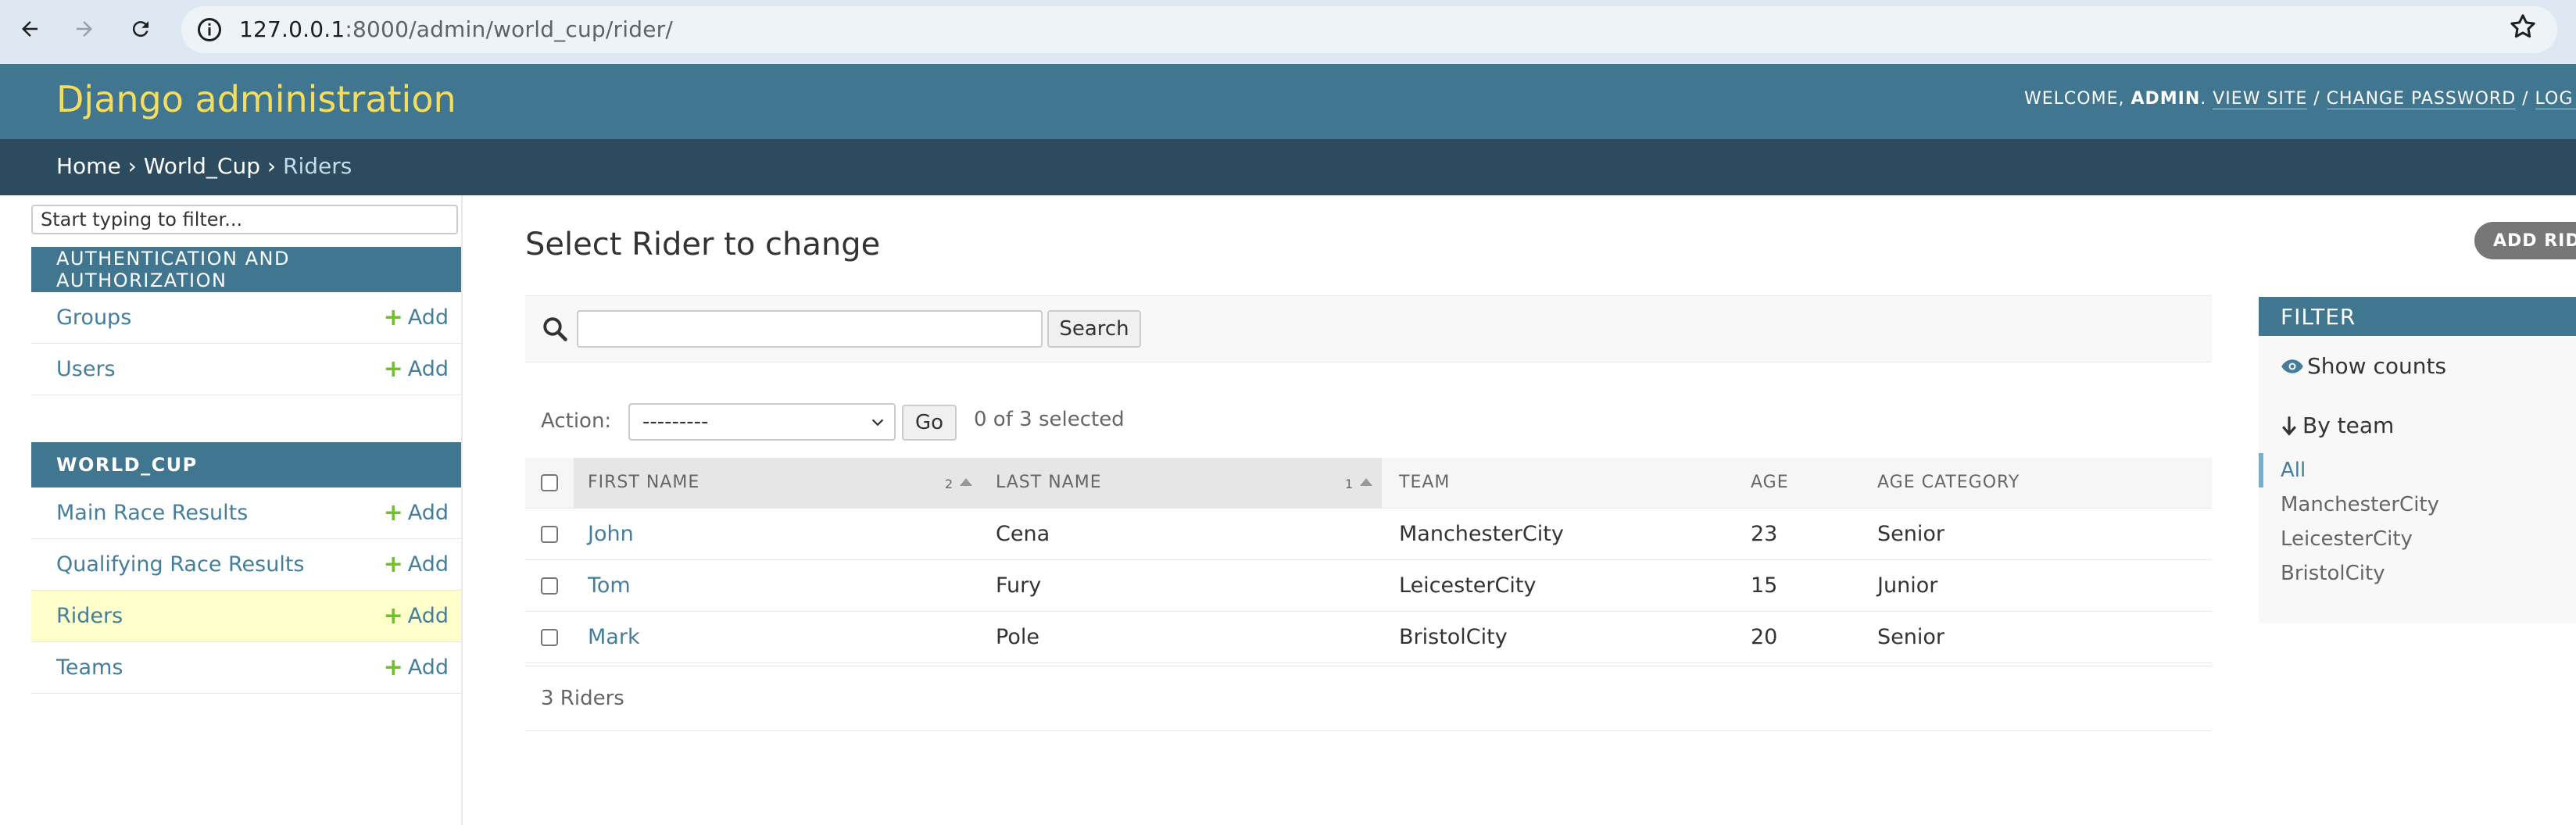 The image size is (2576, 825). What do you see at coordinates (29, 29) in the screenshot?
I see `back-button` at bounding box center [29, 29].